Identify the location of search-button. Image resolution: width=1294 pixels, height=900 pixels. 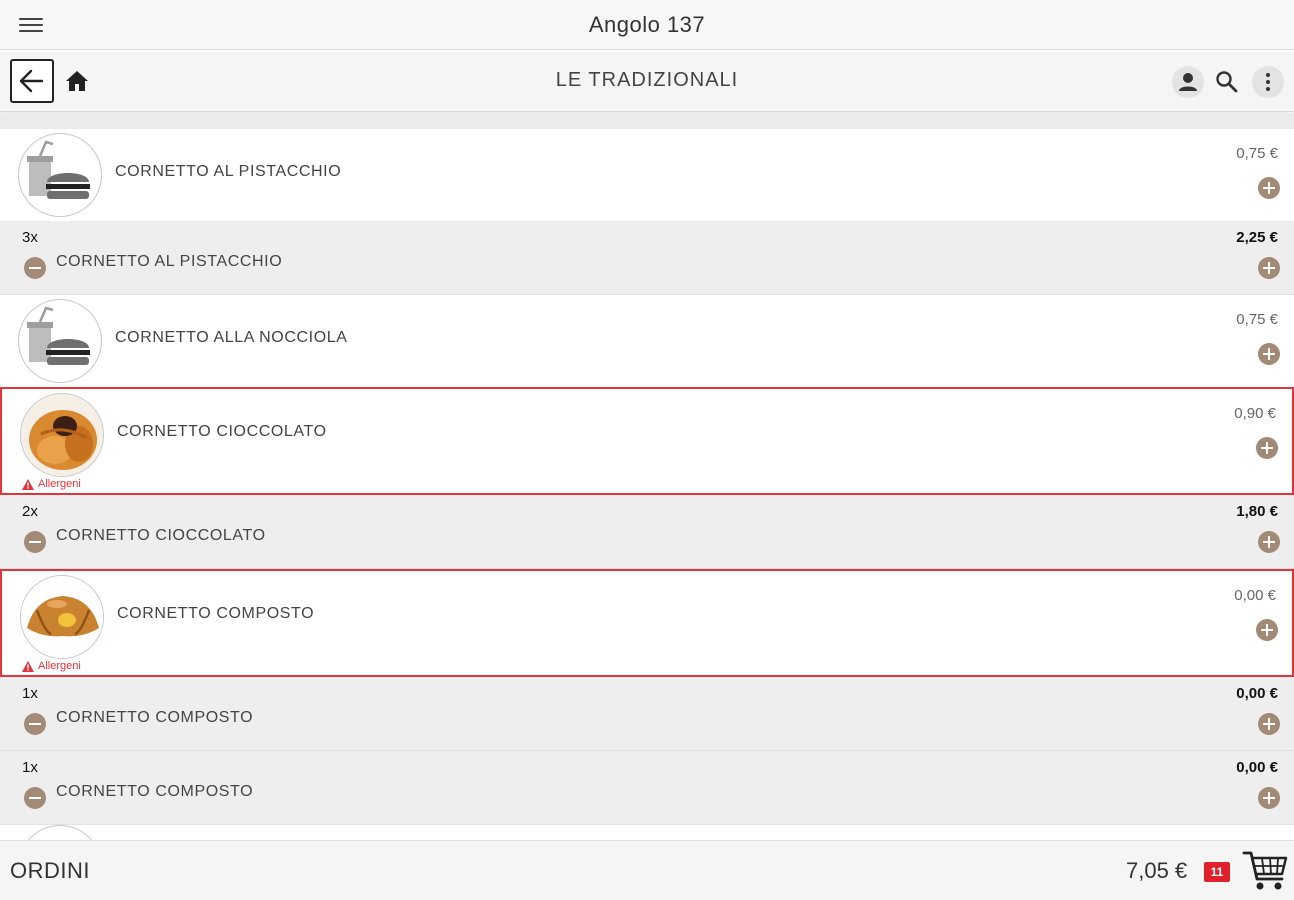
(1227, 82).